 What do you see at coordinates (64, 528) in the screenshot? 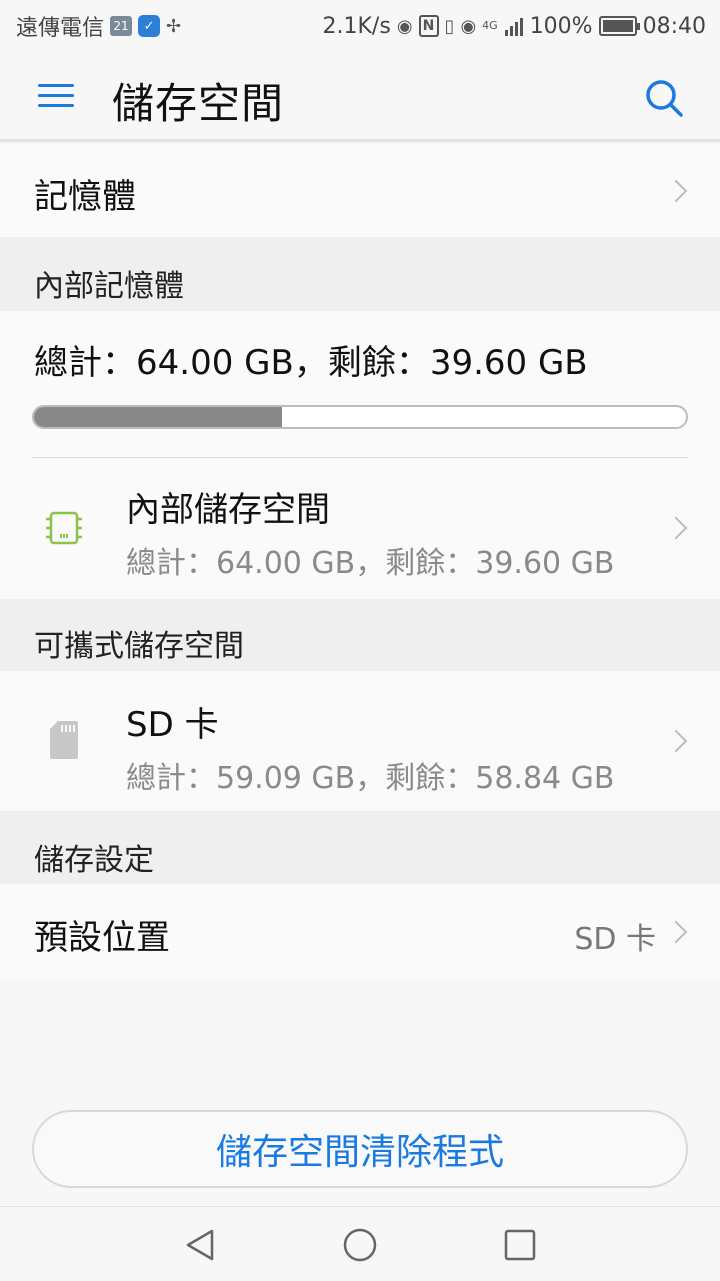
I see `chip-icon` at bounding box center [64, 528].